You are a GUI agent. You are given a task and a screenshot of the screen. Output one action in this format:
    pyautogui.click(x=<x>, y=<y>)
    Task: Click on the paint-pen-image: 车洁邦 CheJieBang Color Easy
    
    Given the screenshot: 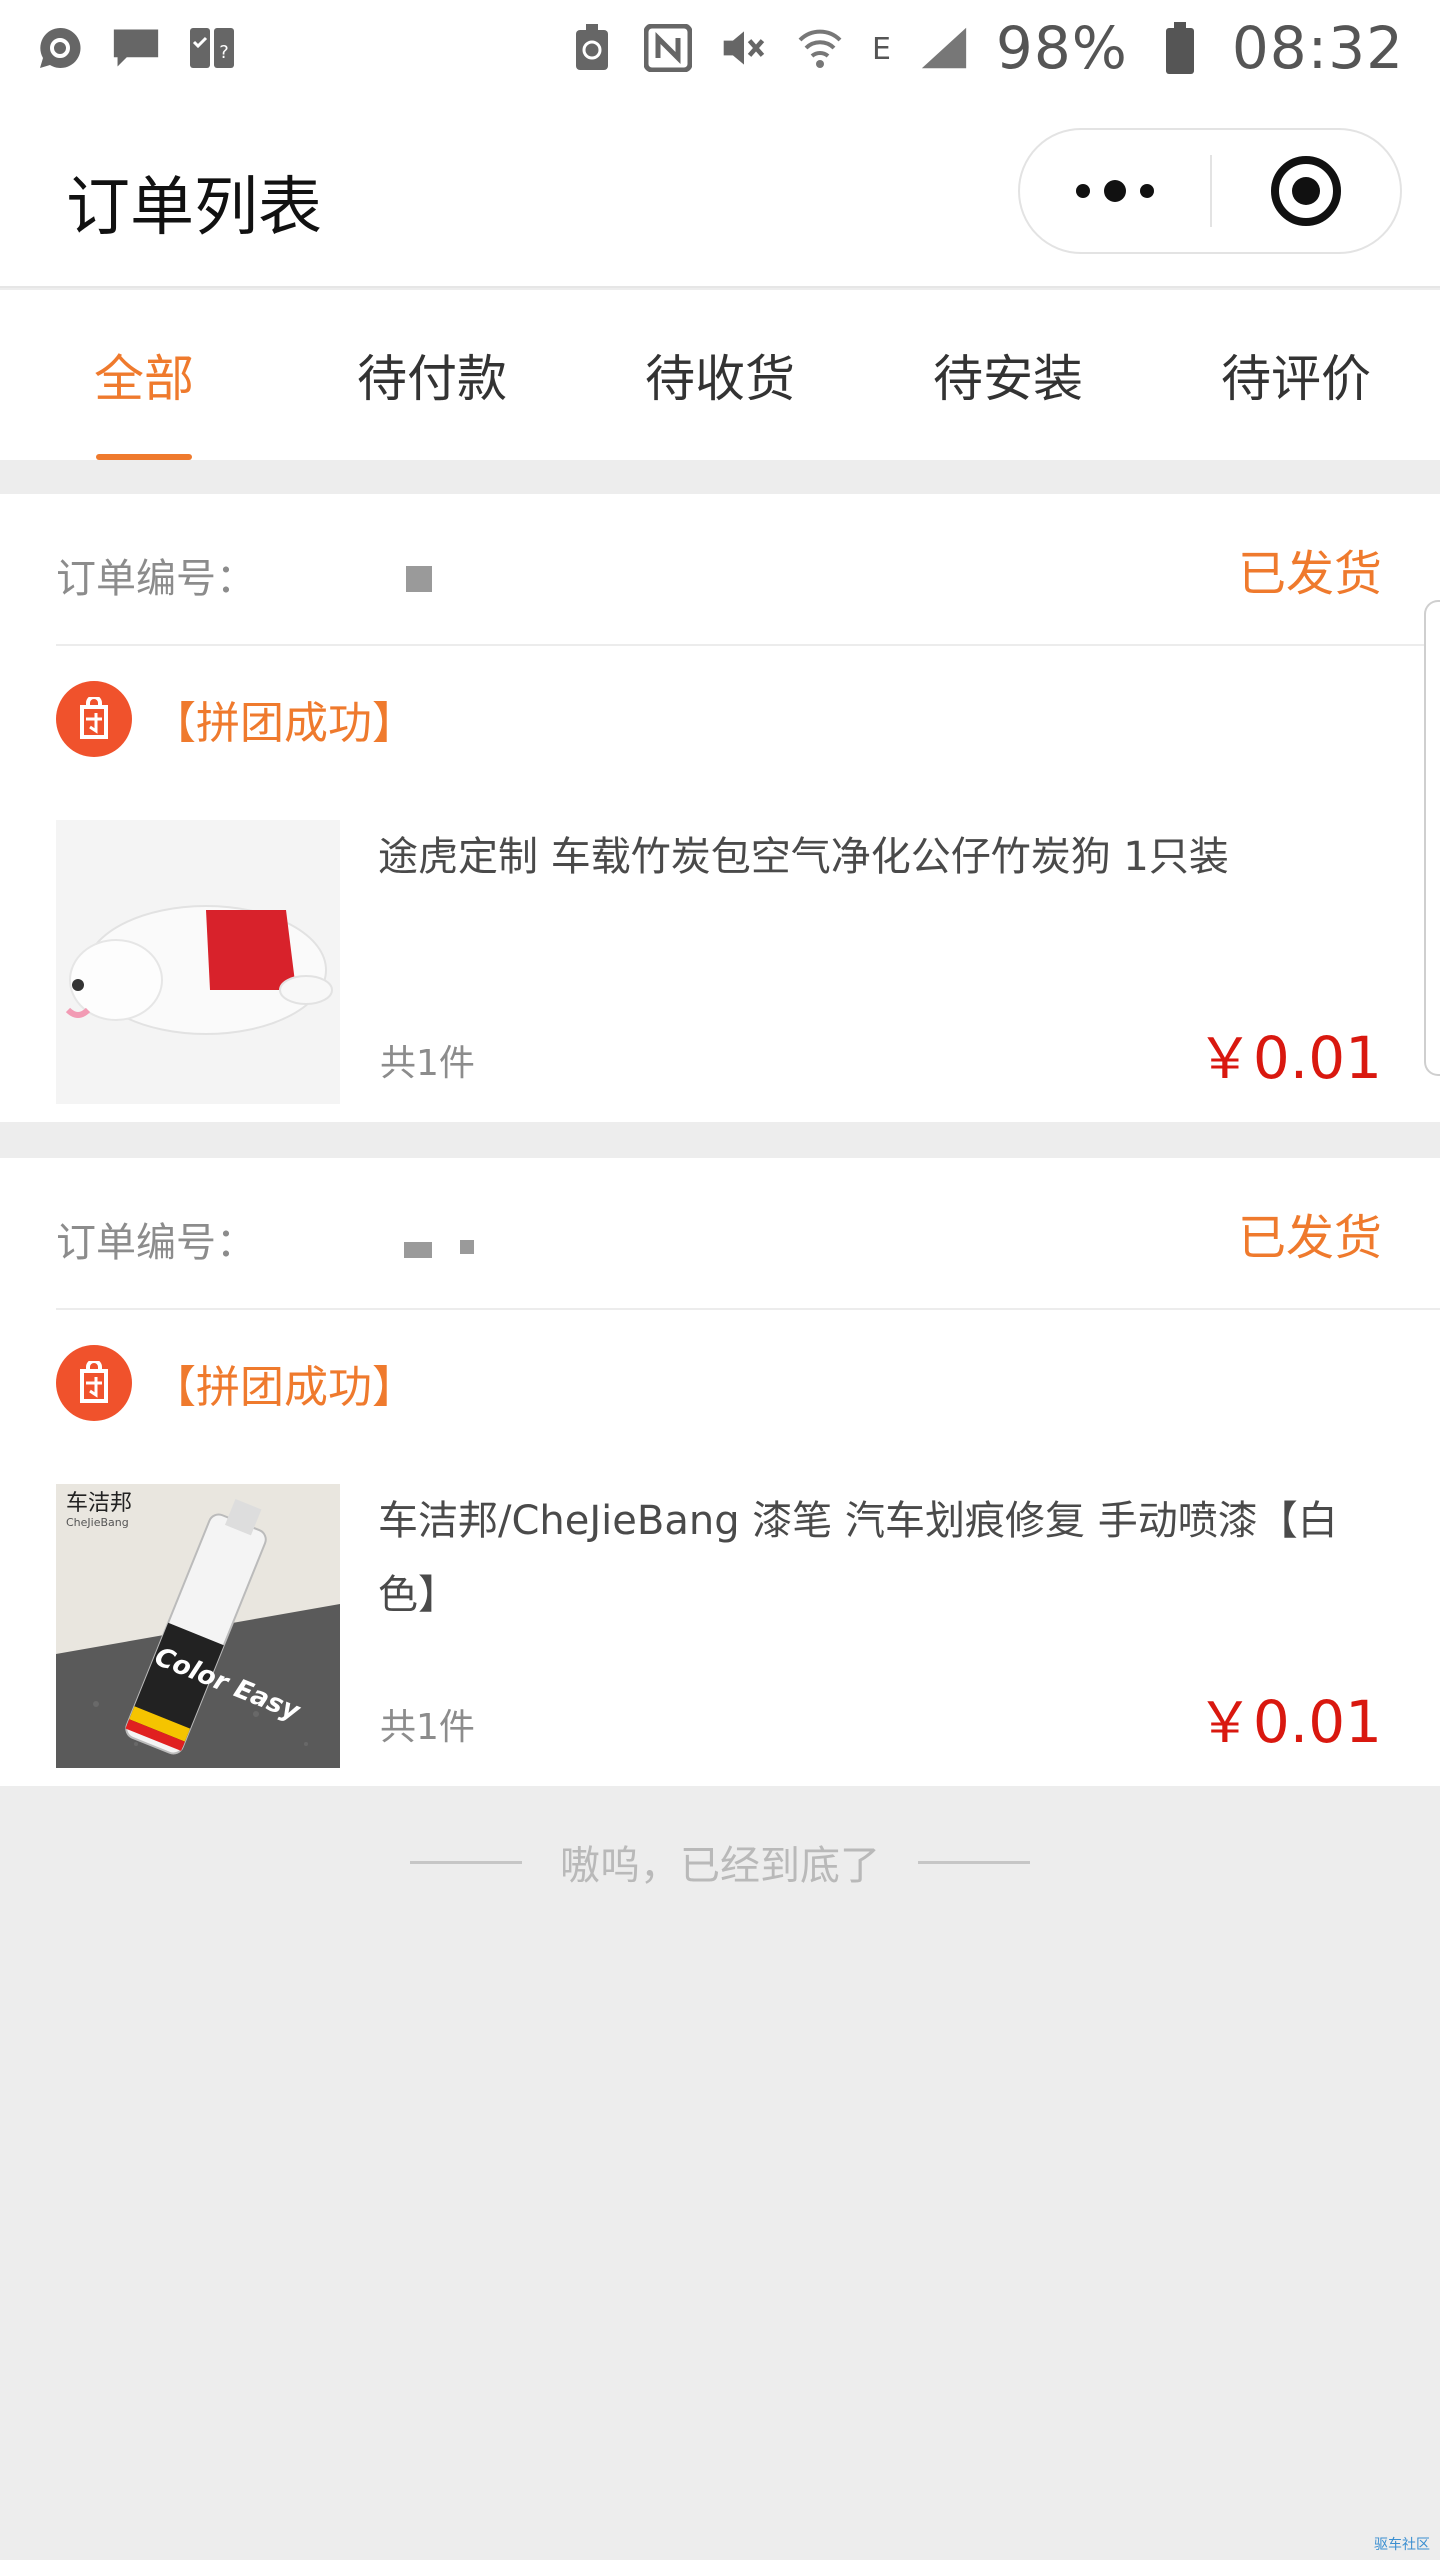 What is the action you would take?
    pyautogui.click(x=198, y=1626)
    